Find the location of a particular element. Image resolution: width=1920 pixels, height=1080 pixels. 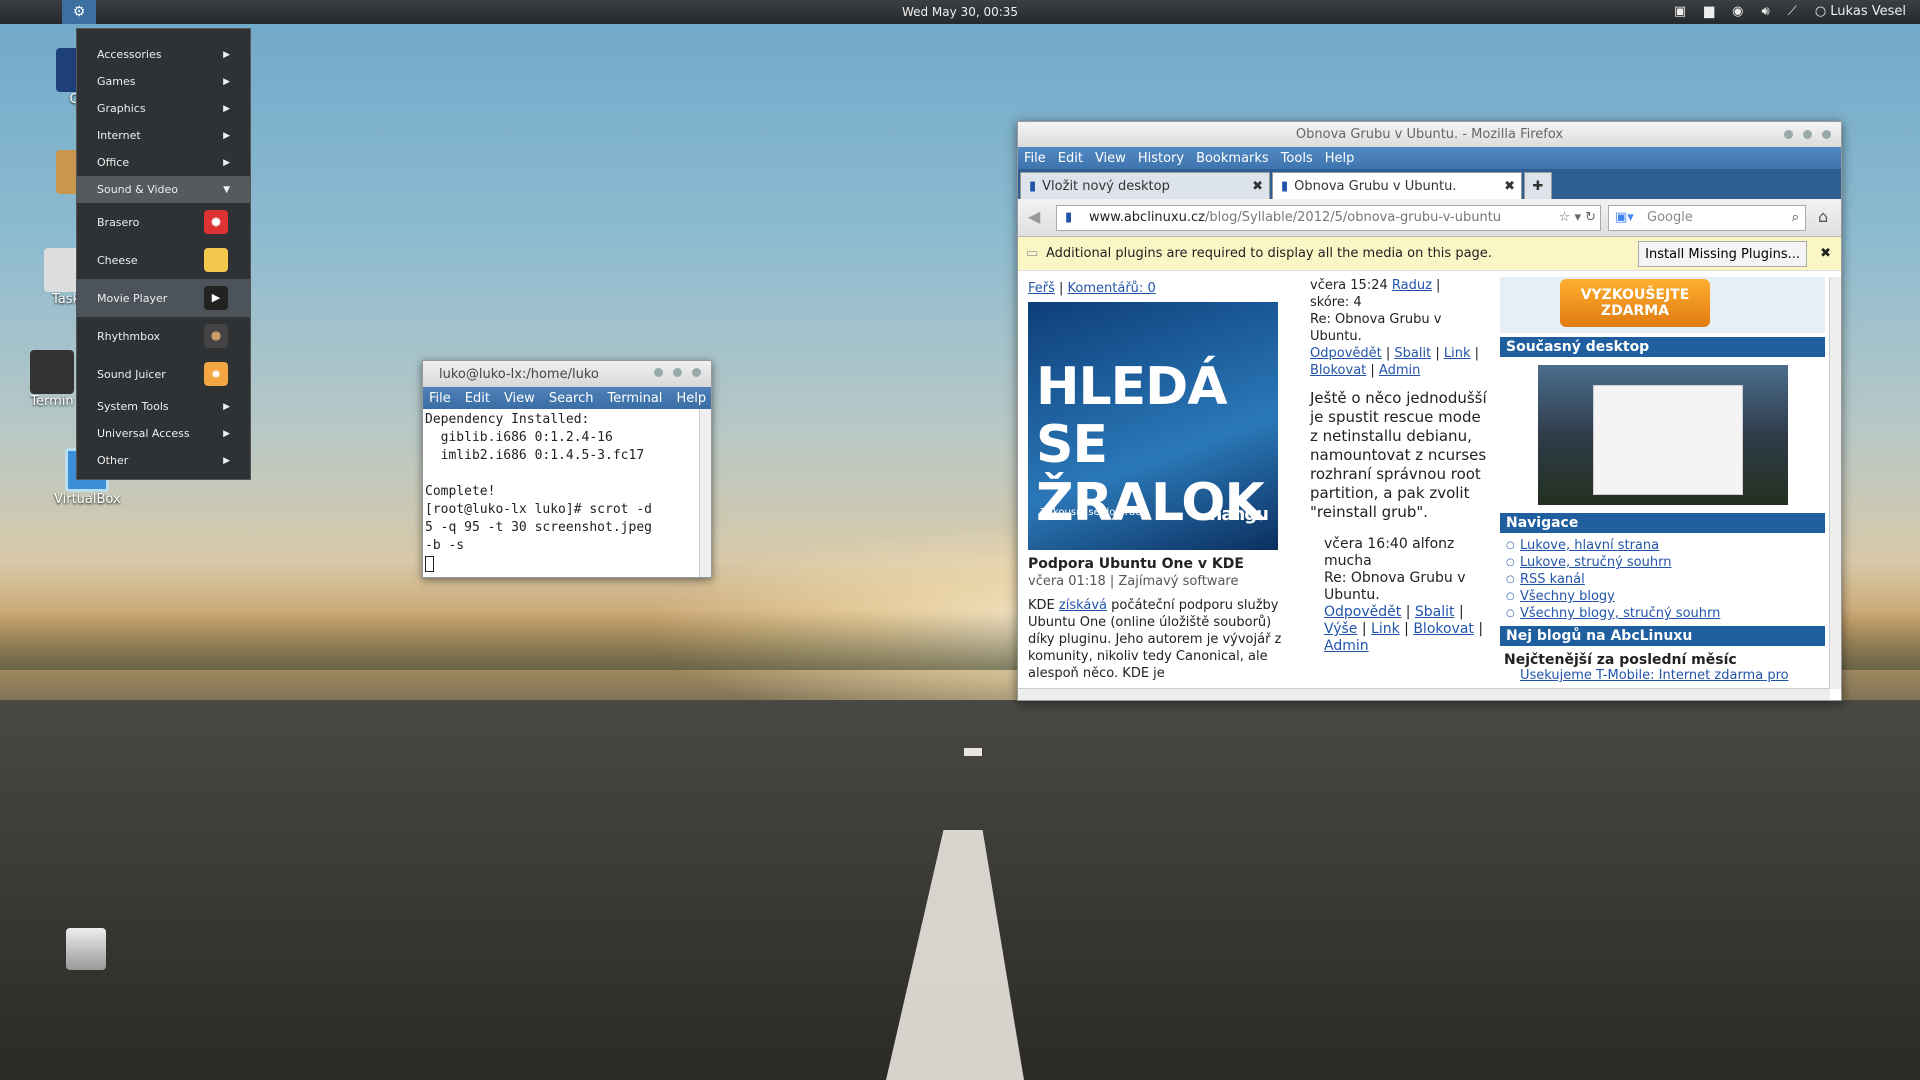

menu-item-sound-video: Sound & Video ▼ is located at coordinates (163, 189).